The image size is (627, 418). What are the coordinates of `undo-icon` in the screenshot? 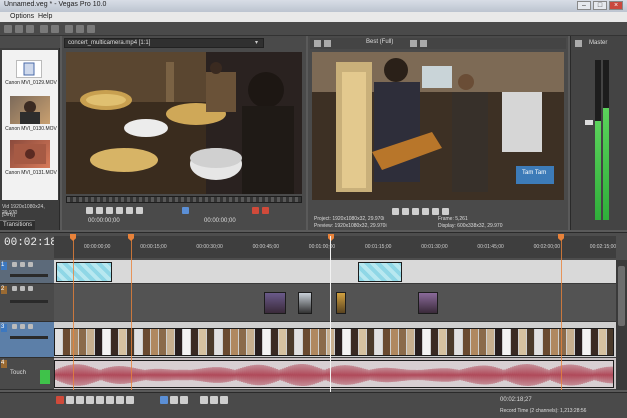 It's located at (44, 29).